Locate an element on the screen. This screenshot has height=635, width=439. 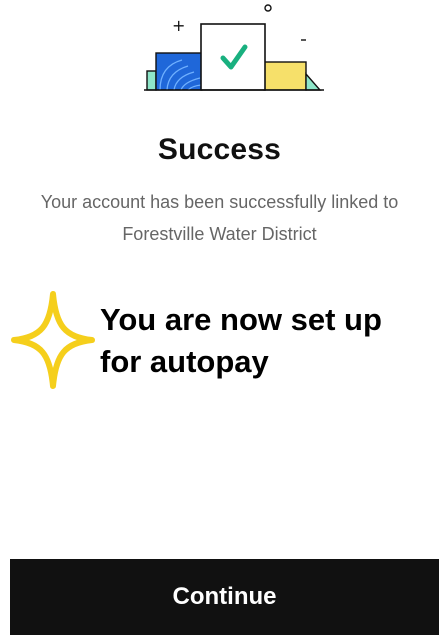
linked-account-success-icon: + is located at coordinates (234, 47).